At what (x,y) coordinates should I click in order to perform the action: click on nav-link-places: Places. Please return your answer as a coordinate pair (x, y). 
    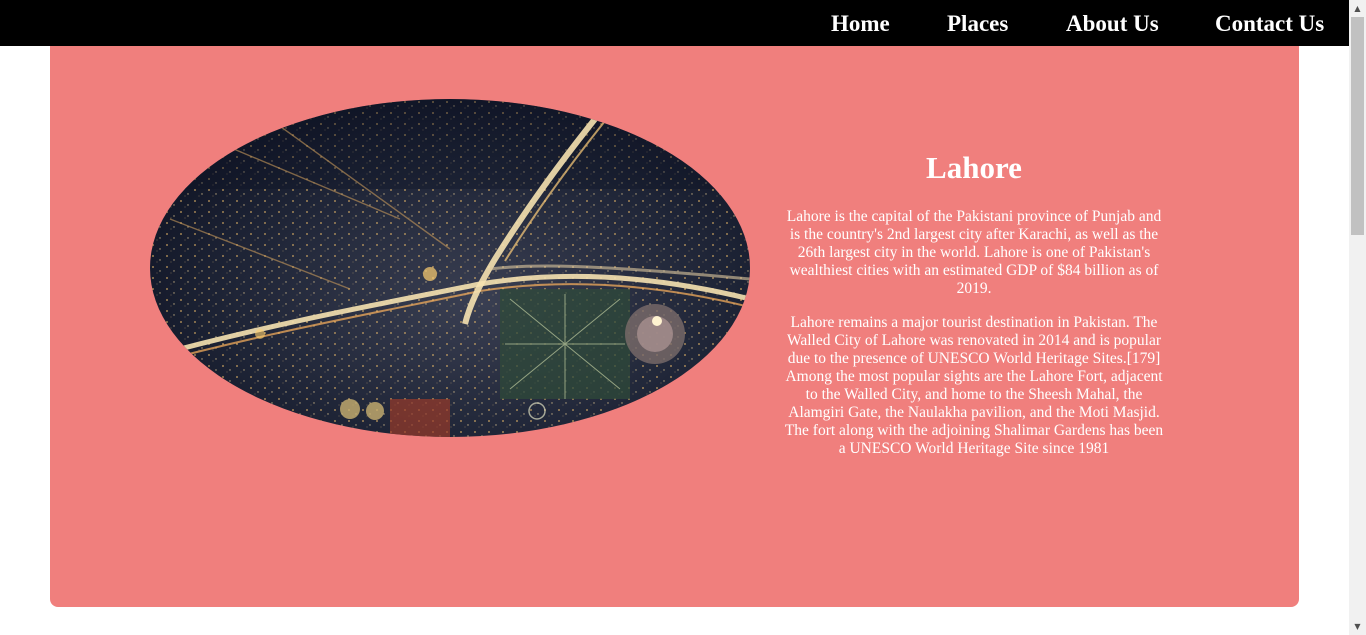
    Looking at the image, I should click on (977, 24).